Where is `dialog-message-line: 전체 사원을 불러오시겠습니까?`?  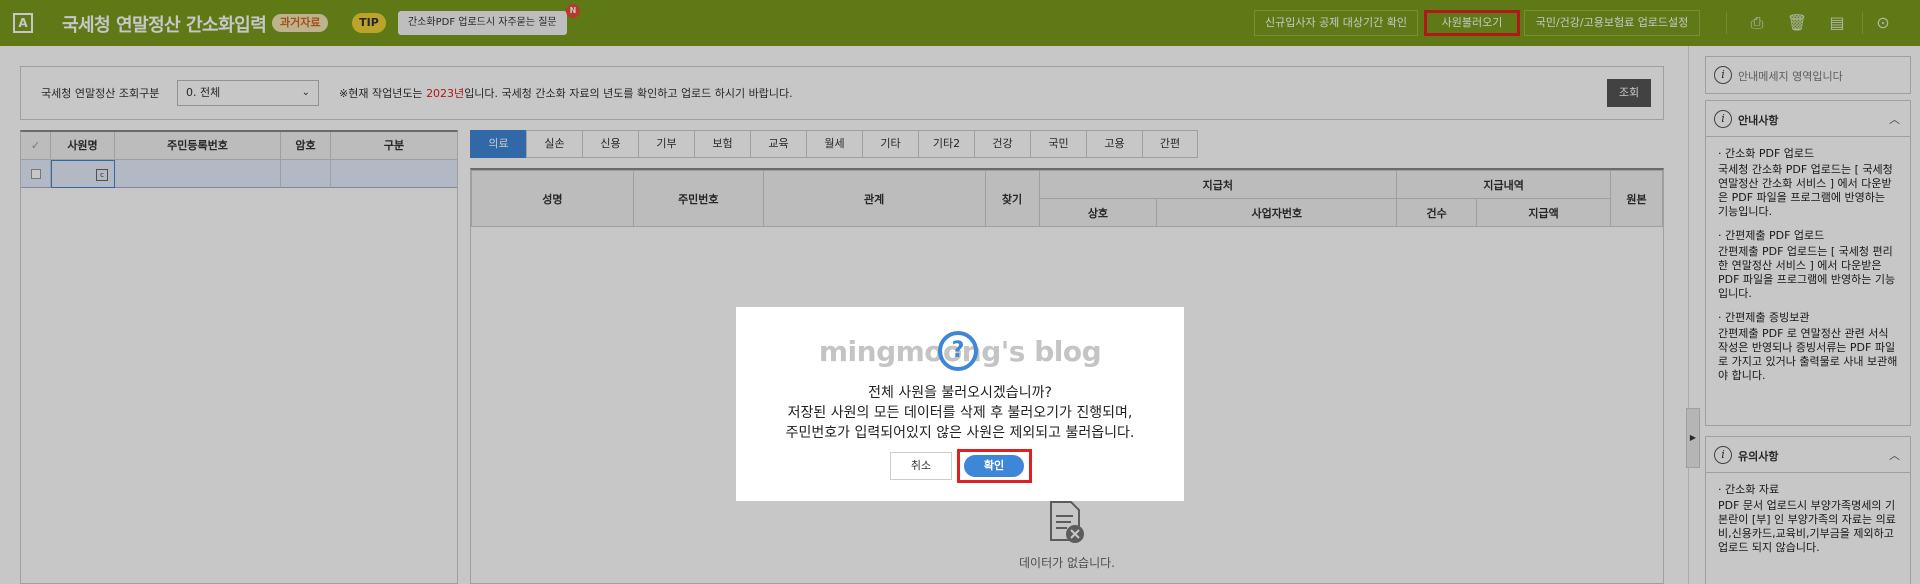 dialog-message-line: 전체 사원을 불러오시겠습니까? is located at coordinates (960, 393).